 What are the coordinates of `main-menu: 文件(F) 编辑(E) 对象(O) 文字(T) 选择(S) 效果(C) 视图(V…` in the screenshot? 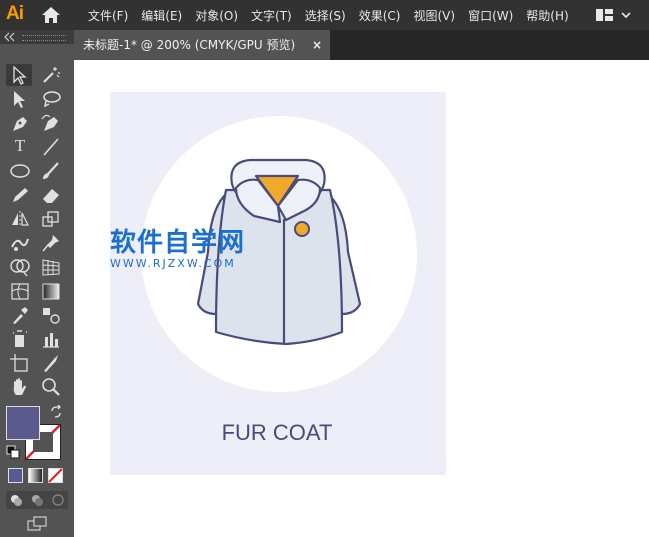 It's located at (335, 15).